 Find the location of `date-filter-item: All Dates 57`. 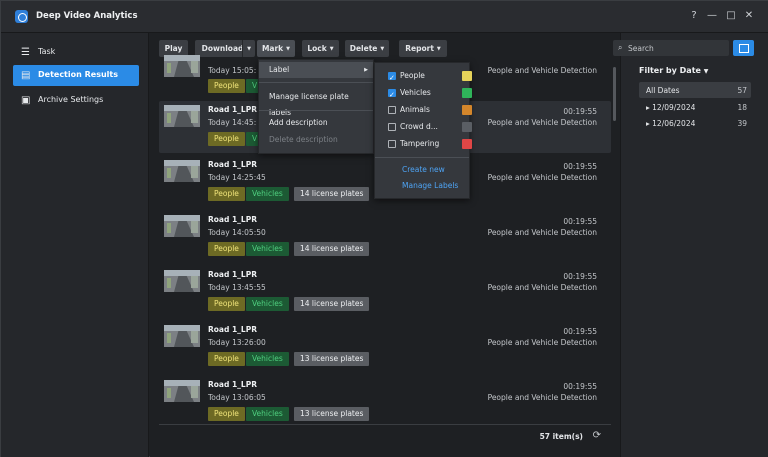

date-filter-item: All Dates 57 is located at coordinates (695, 90).